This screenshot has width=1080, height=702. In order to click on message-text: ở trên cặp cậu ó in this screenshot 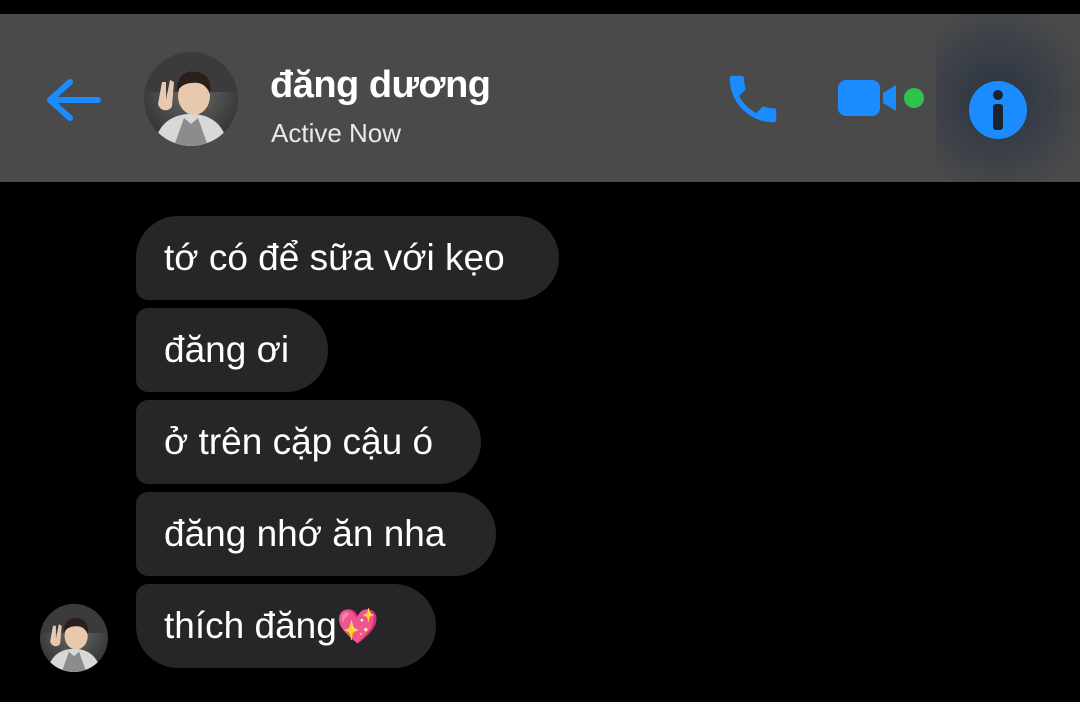, I will do `click(299, 441)`.